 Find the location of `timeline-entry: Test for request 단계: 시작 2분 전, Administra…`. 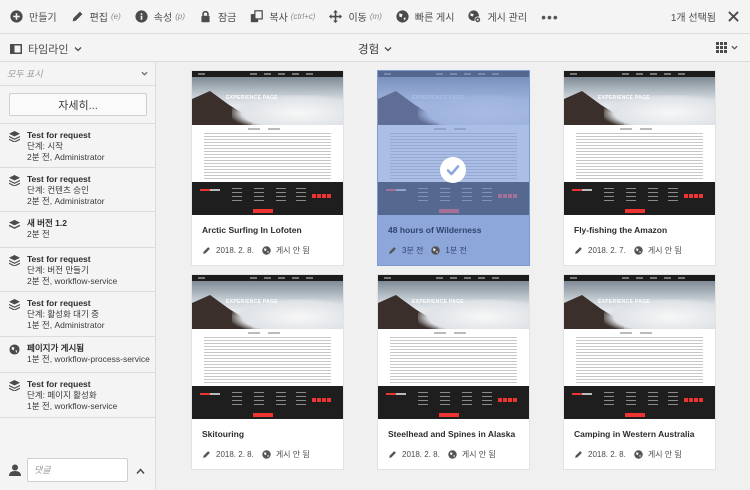

timeline-entry: Test for request 단계: 시작 2분 전, Administra… is located at coordinates (78, 145).